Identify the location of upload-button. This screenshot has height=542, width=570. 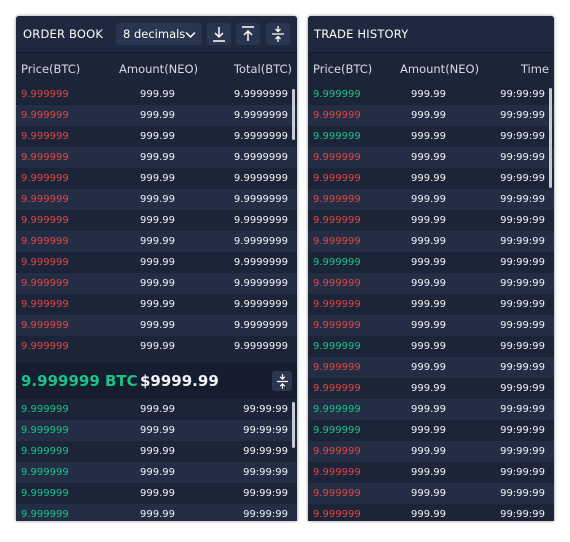
(248, 34).